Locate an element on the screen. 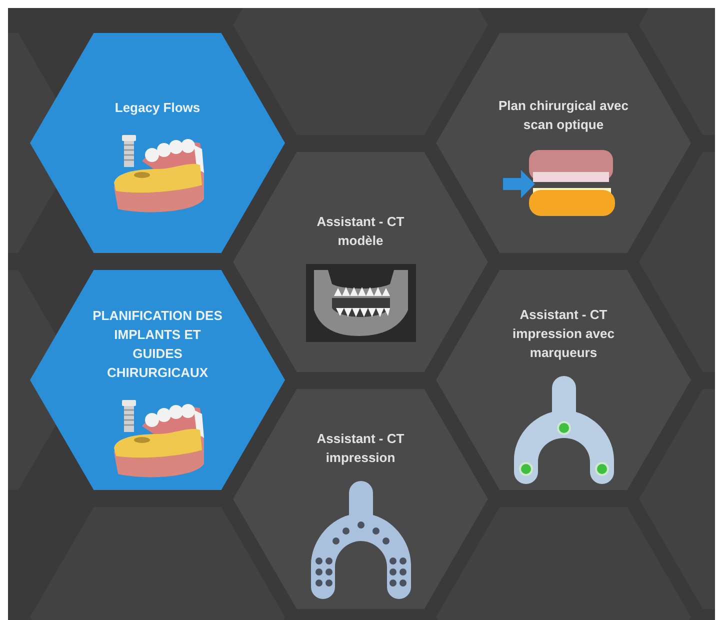  panoramic-xray-icon is located at coordinates (361, 303).